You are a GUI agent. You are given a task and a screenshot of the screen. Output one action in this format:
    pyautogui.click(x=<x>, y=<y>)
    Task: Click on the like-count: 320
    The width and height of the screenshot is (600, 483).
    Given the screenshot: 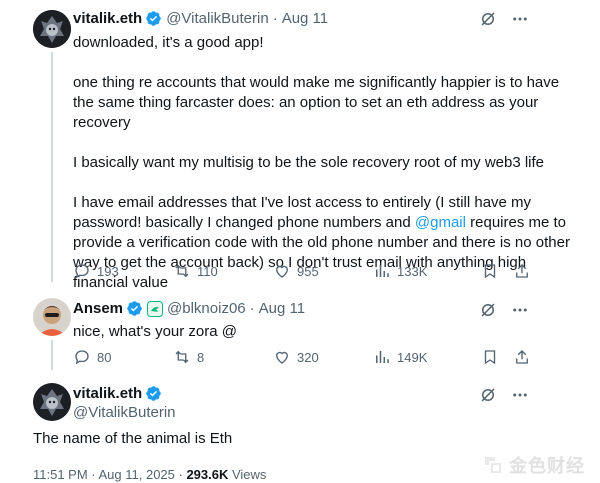 What is the action you would take?
    pyautogui.click(x=308, y=357)
    